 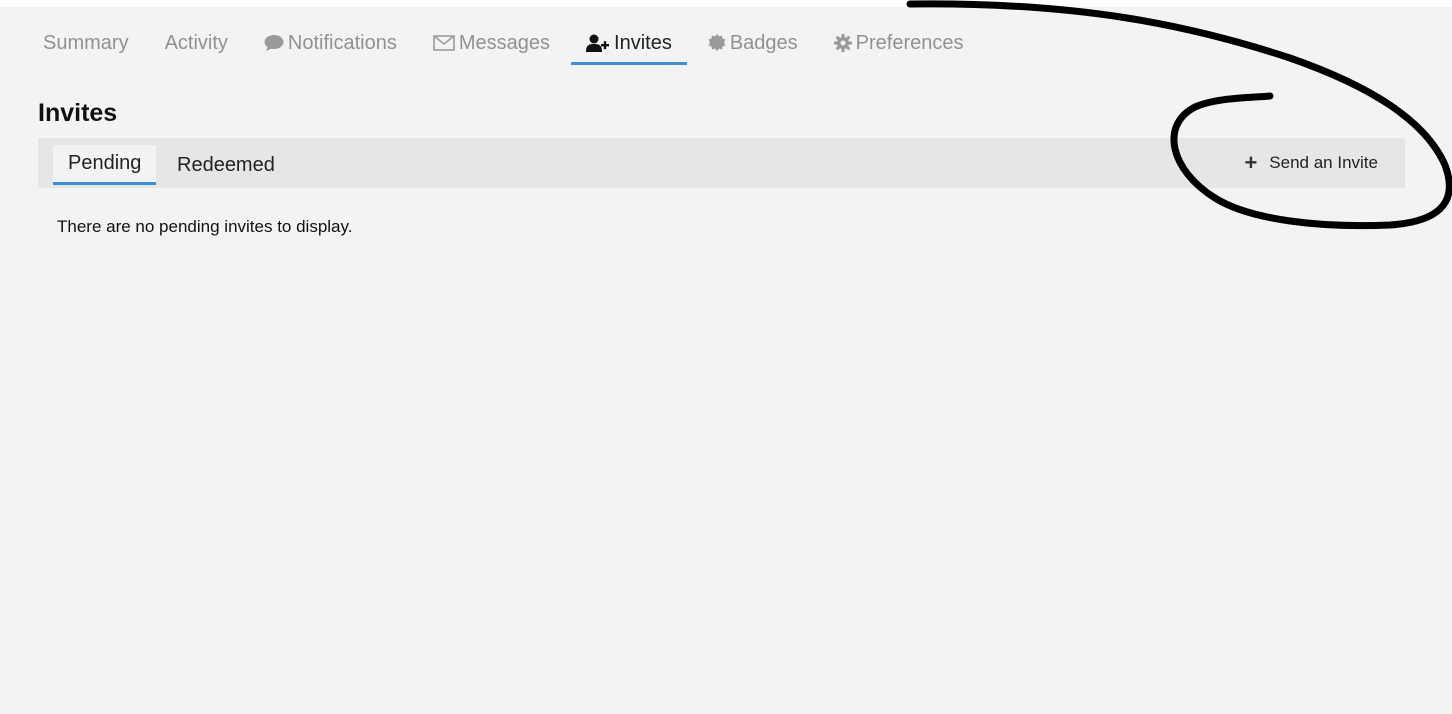 I want to click on speech-bubble-icon, so click(x=274, y=43).